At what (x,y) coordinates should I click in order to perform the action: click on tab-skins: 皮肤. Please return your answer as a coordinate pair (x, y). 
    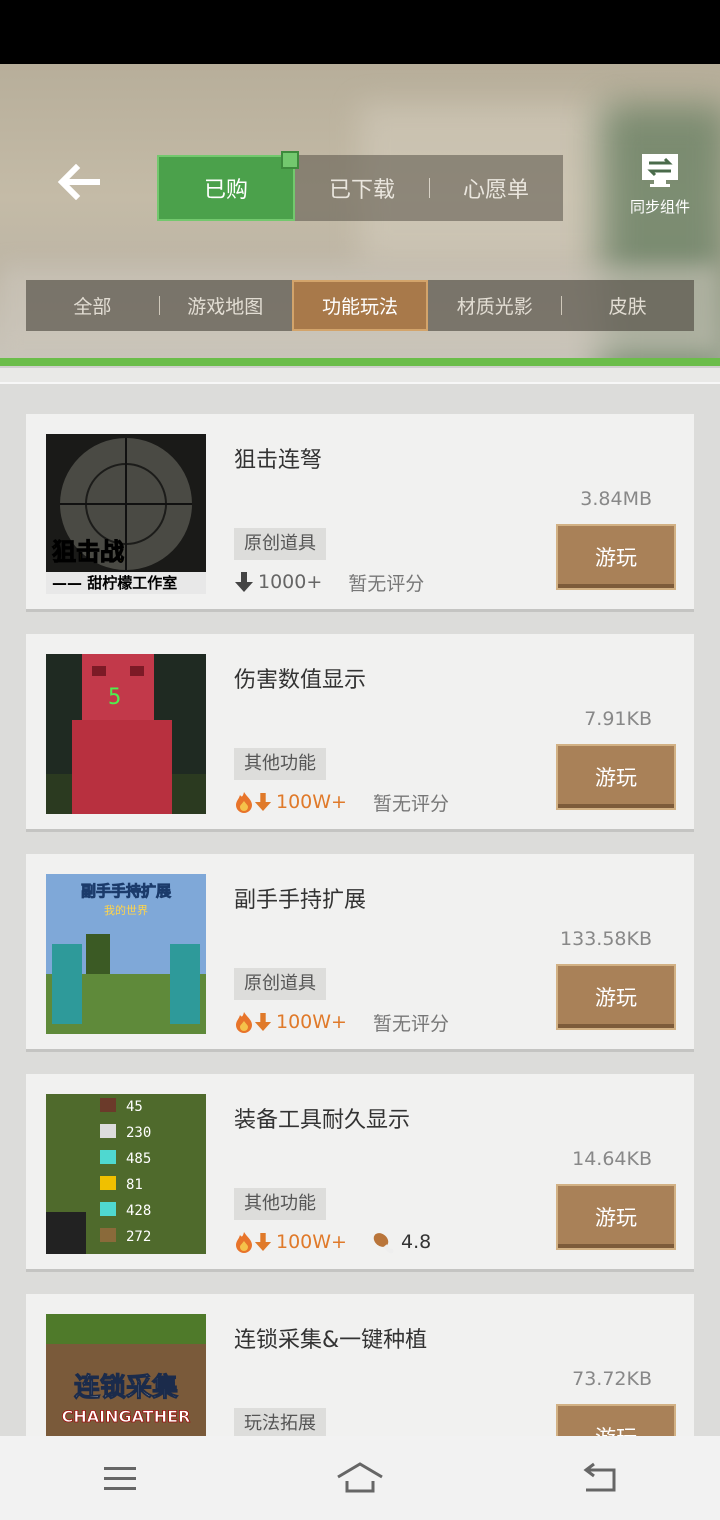
    Looking at the image, I should click on (627, 305).